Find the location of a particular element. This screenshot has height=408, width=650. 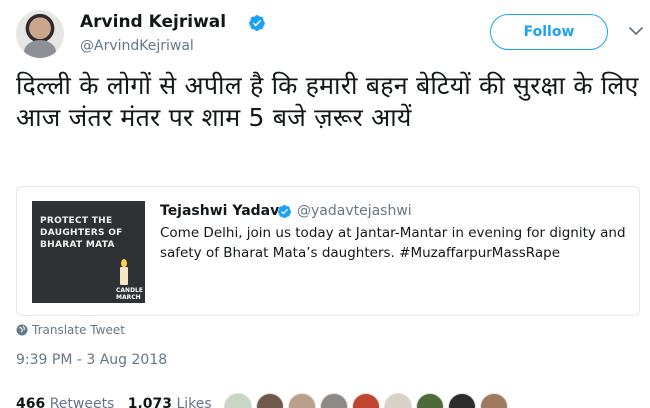

quoted-author-name: Tejashwi Yadav is located at coordinates (219, 211).